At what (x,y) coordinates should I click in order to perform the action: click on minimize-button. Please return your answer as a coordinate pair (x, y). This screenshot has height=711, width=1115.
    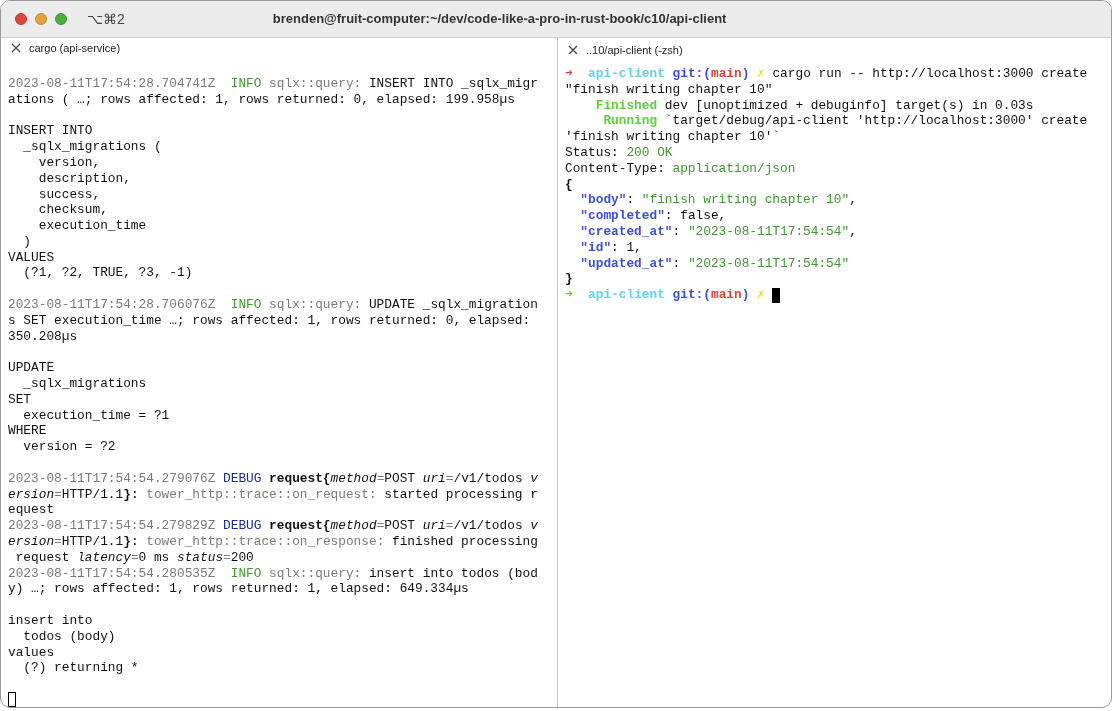
    Looking at the image, I should click on (41, 19).